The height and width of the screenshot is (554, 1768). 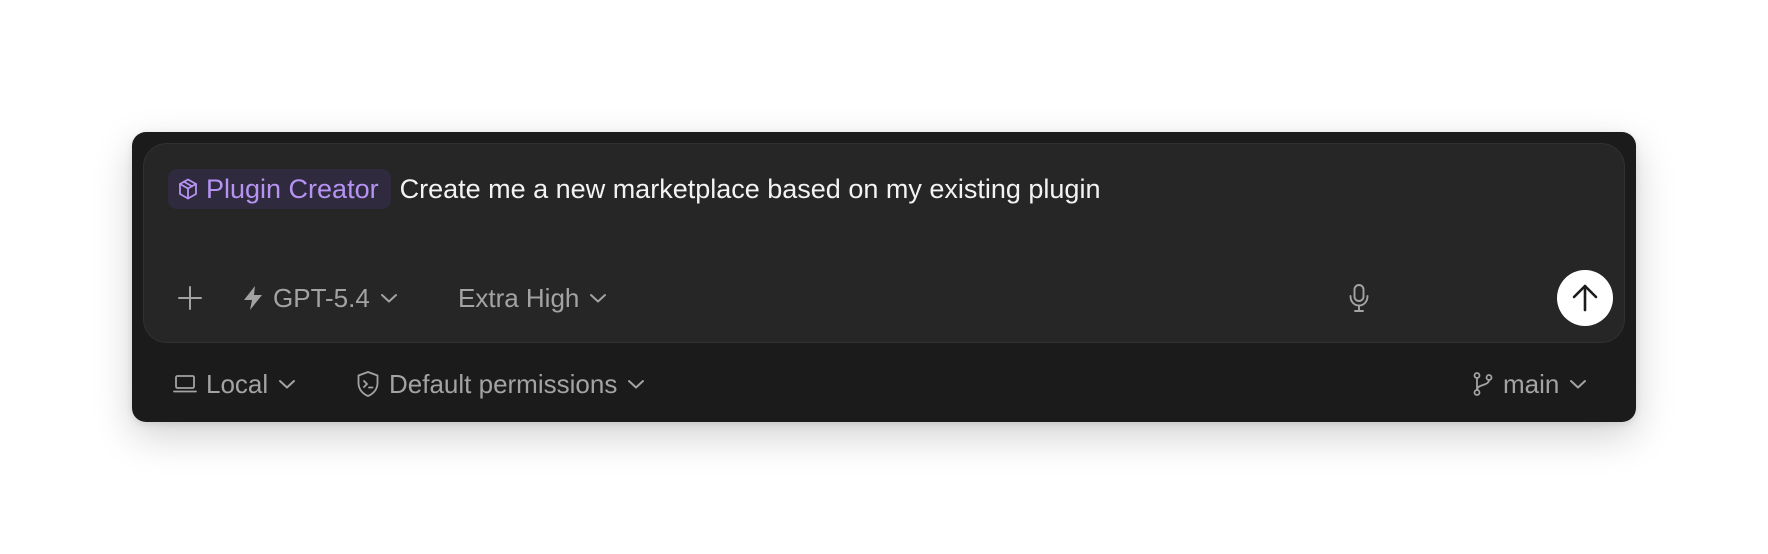 I want to click on reasoning-effort-selector: Extra High, so click(x=532, y=298).